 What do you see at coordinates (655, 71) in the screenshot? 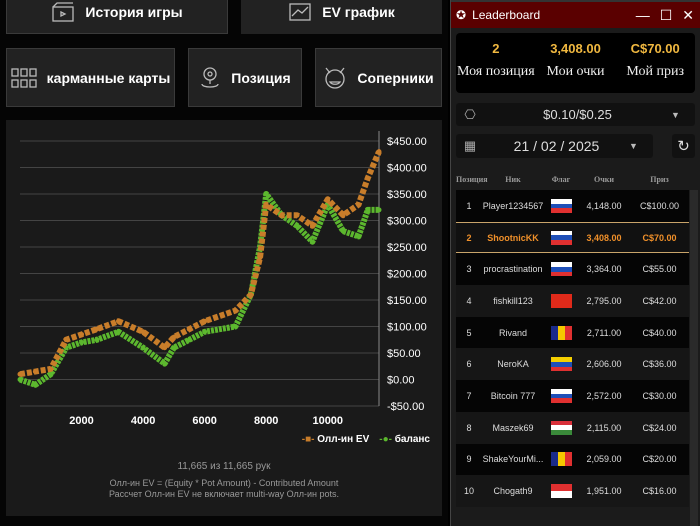
I see `my-prize-label: Мой приз` at bounding box center [655, 71].